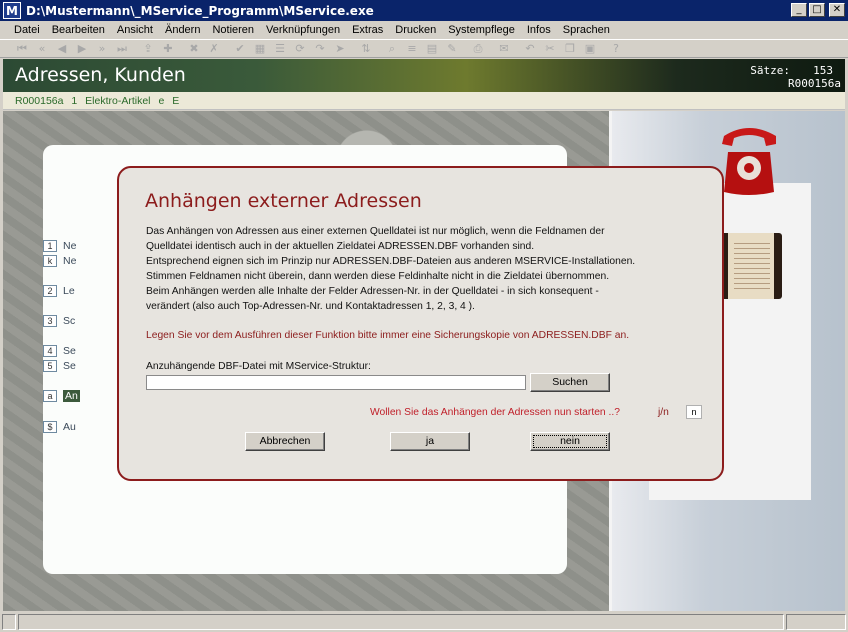  What do you see at coordinates (530, 49) in the screenshot?
I see `undo-icon: ↶` at bounding box center [530, 49].